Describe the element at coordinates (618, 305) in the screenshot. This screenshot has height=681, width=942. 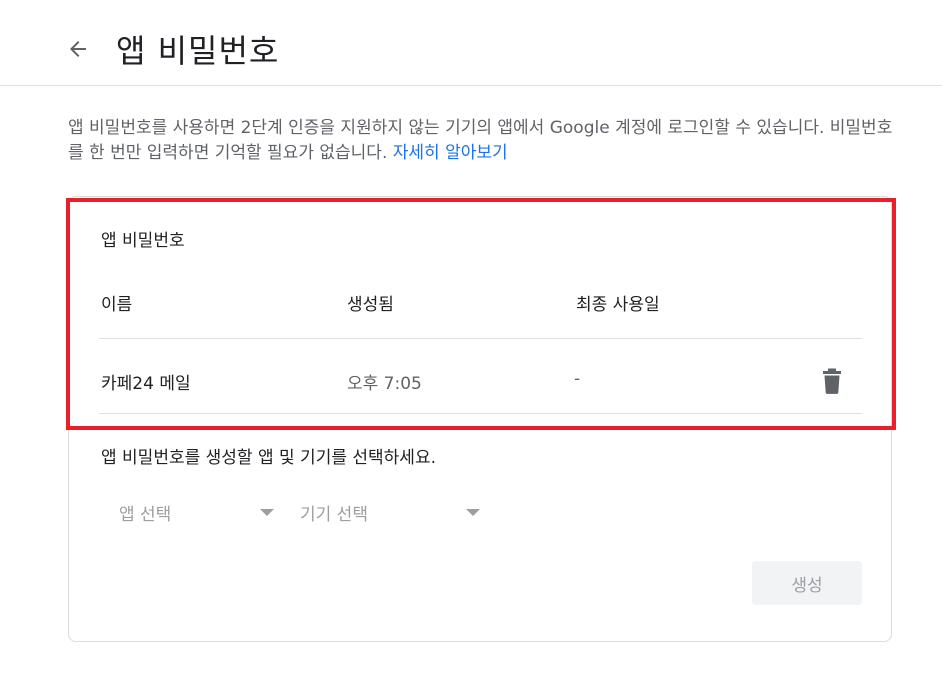
I see `column-header-last-used: 최종 사용일` at that location.